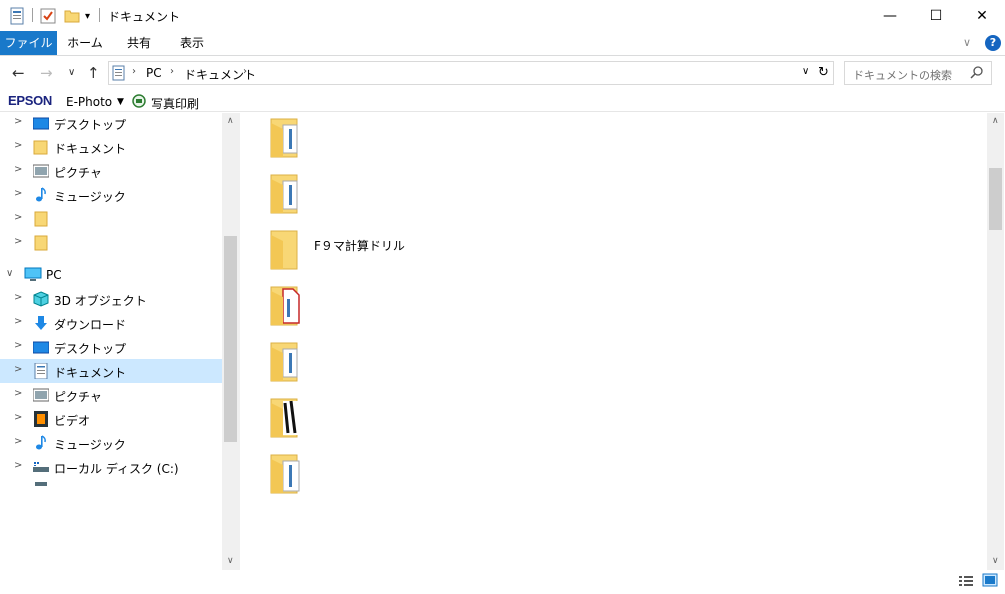 The image size is (1005, 594). I want to click on details-view-icon, so click(966, 582).